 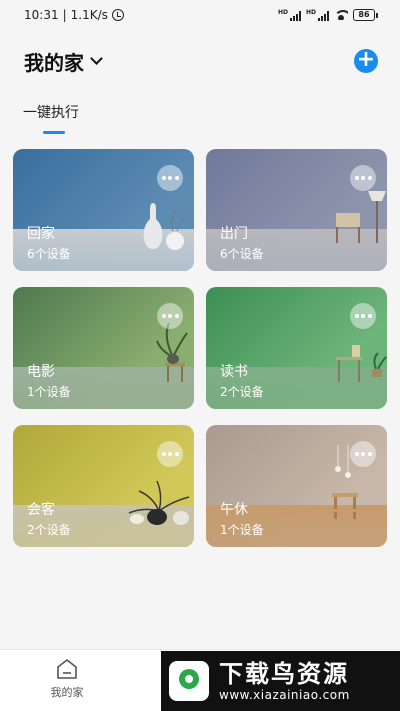 What do you see at coordinates (234, 372) in the screenshot?
I see `scene-name: 读书` at bounding box center [234, 372].